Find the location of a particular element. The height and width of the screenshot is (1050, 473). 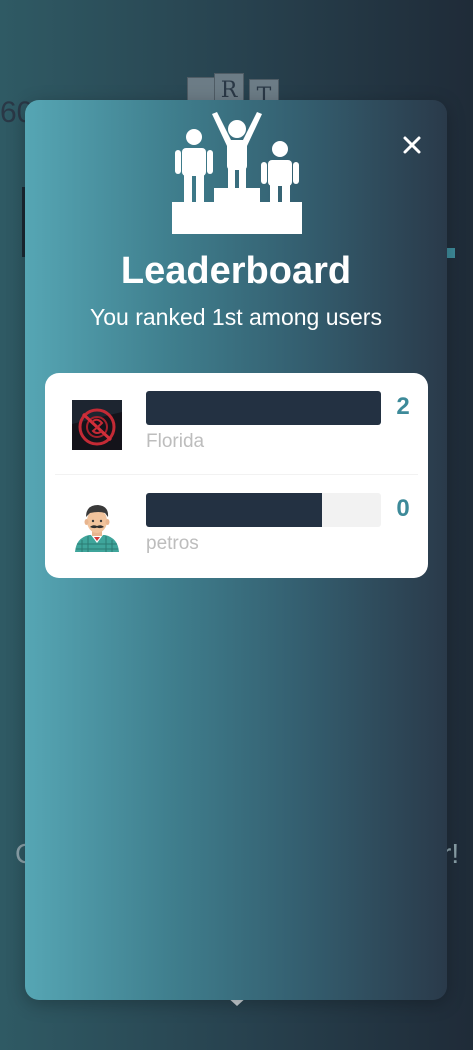

user-name: Florida is located at coordinates (175, 441).